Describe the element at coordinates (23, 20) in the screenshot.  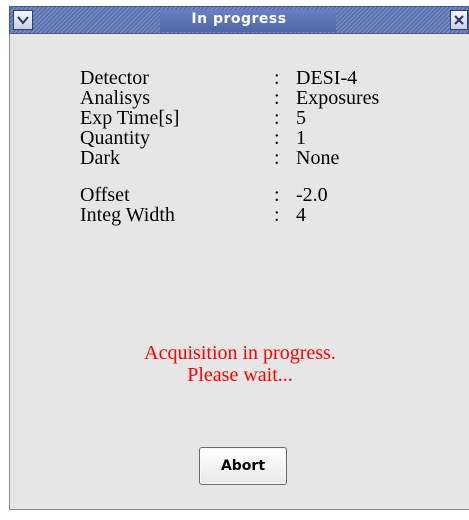
I see `chevron-down-icon` at that location.